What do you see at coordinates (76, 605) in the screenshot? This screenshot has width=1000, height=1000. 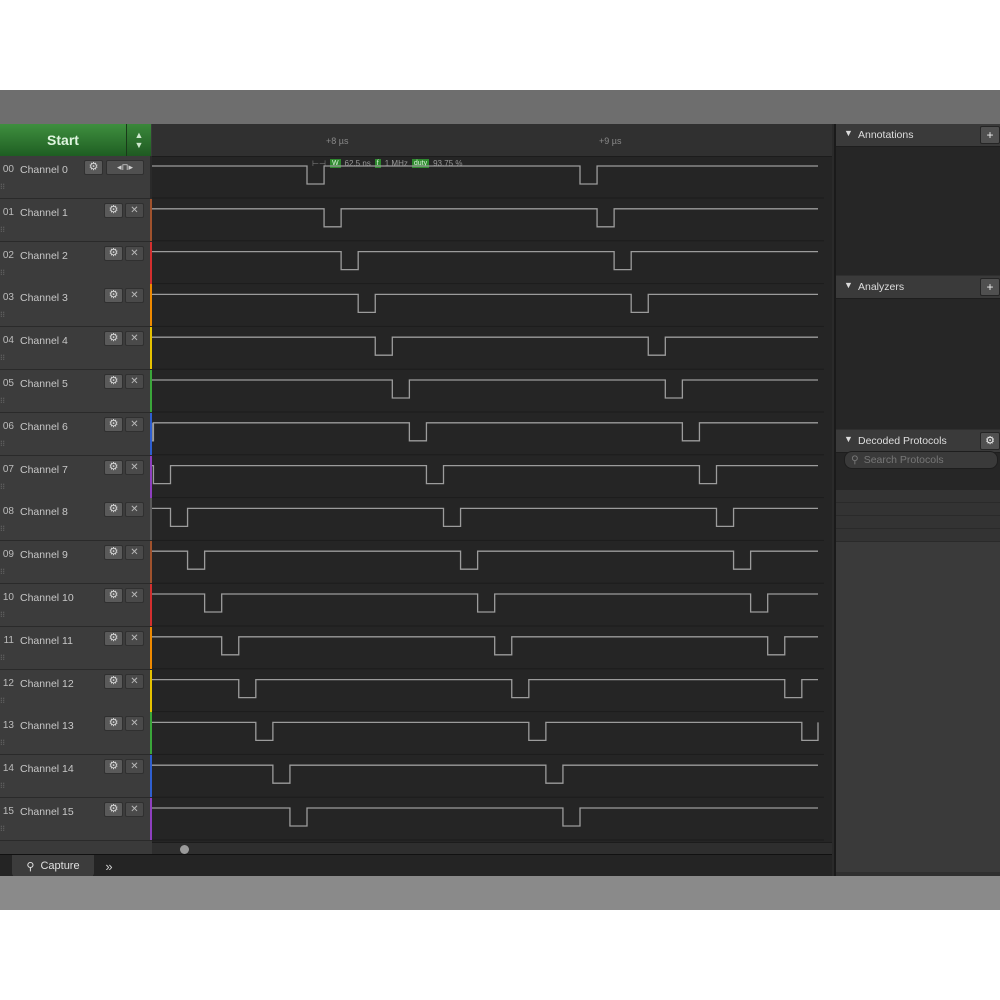 I see `channel-row: 10 ⁝⁝ Channel 10 ⚙ ✕` at bounding box center [76, 605].